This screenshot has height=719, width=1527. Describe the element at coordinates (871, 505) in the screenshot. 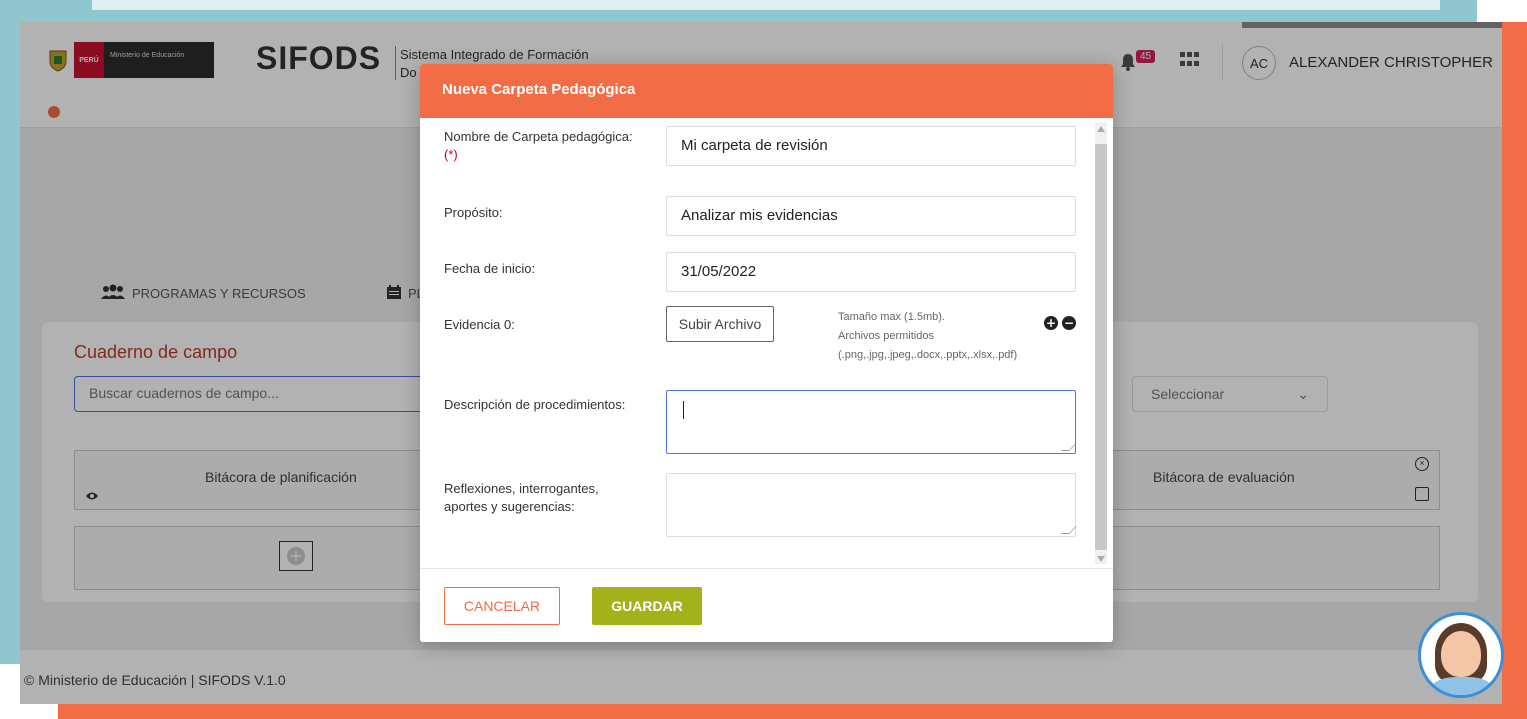

I see `reflections-field` at that location.